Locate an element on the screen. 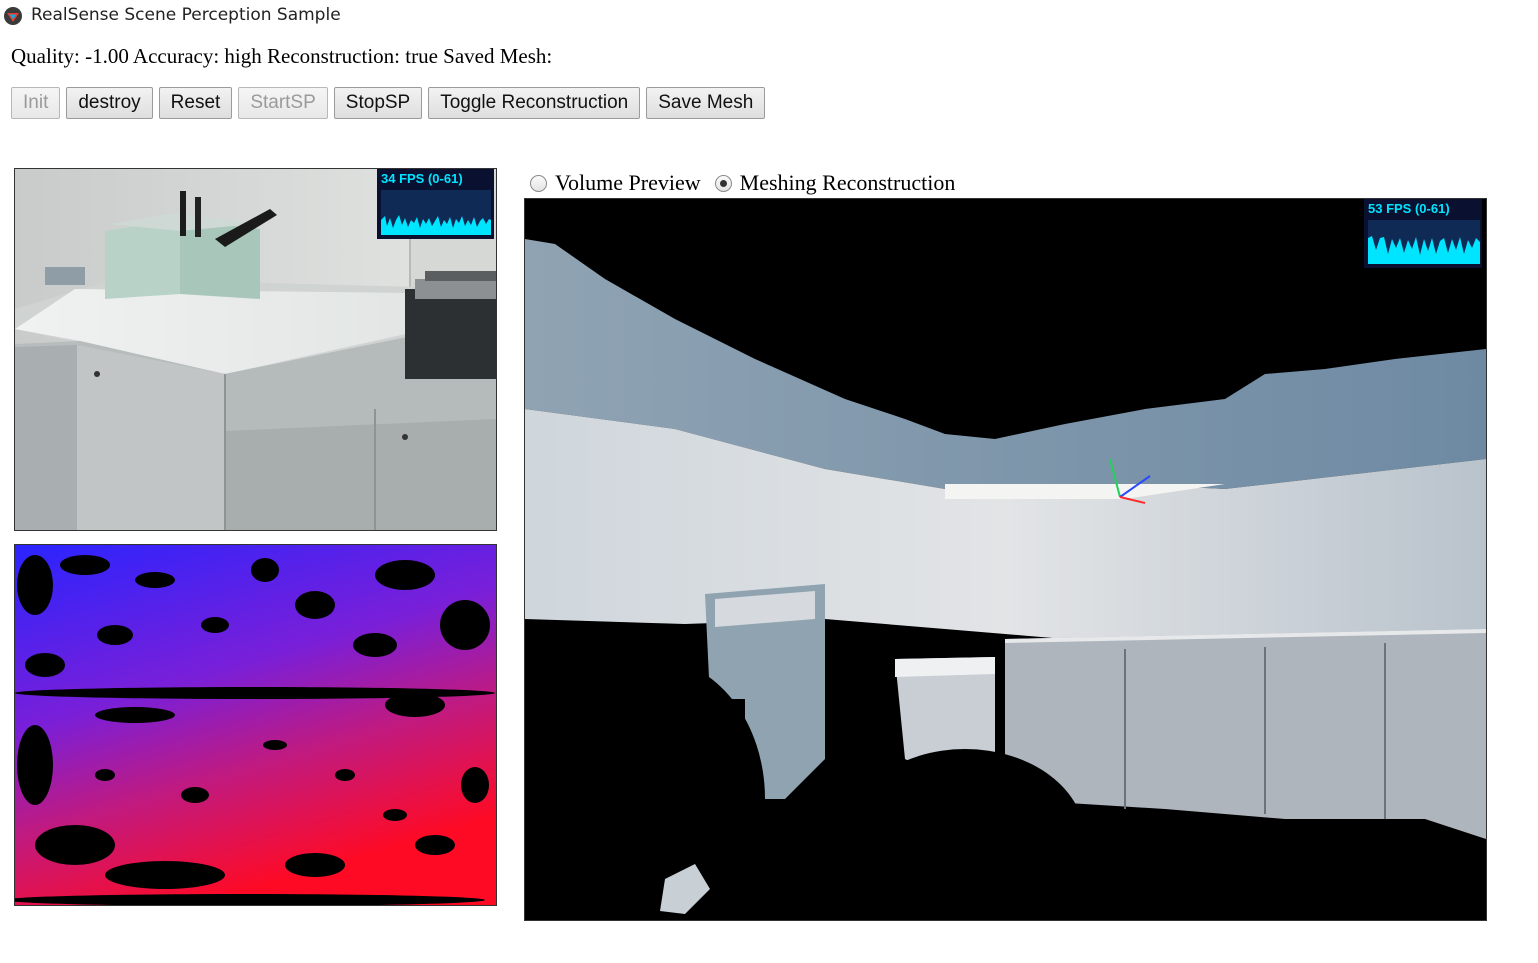 The width and height of the screenshot is (1538, 963). depth-camera-view is located at coordinates (255, 725).